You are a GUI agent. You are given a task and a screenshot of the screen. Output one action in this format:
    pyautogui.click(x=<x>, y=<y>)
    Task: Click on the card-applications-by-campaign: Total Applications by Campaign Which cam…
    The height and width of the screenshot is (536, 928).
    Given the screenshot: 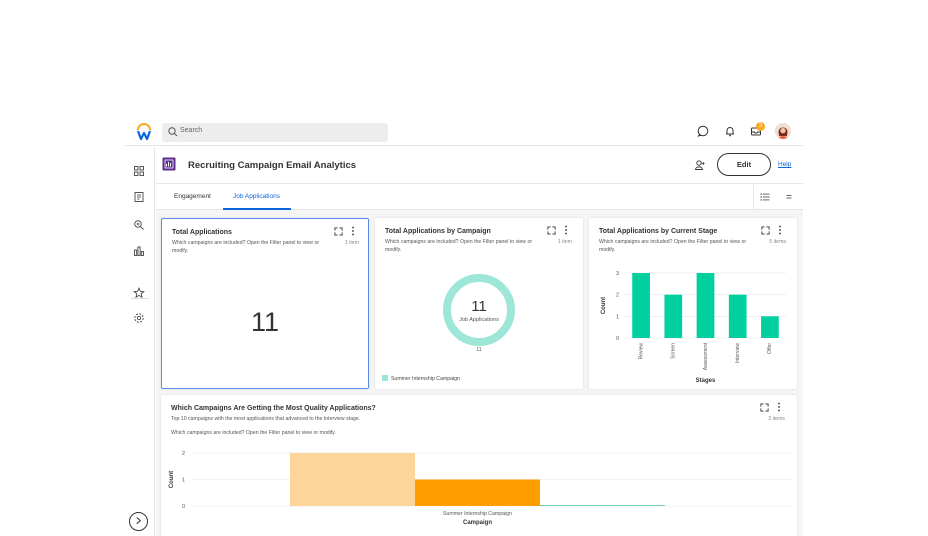 What is the action you would take?
    pyautogui.click(x=479, y=303)
    